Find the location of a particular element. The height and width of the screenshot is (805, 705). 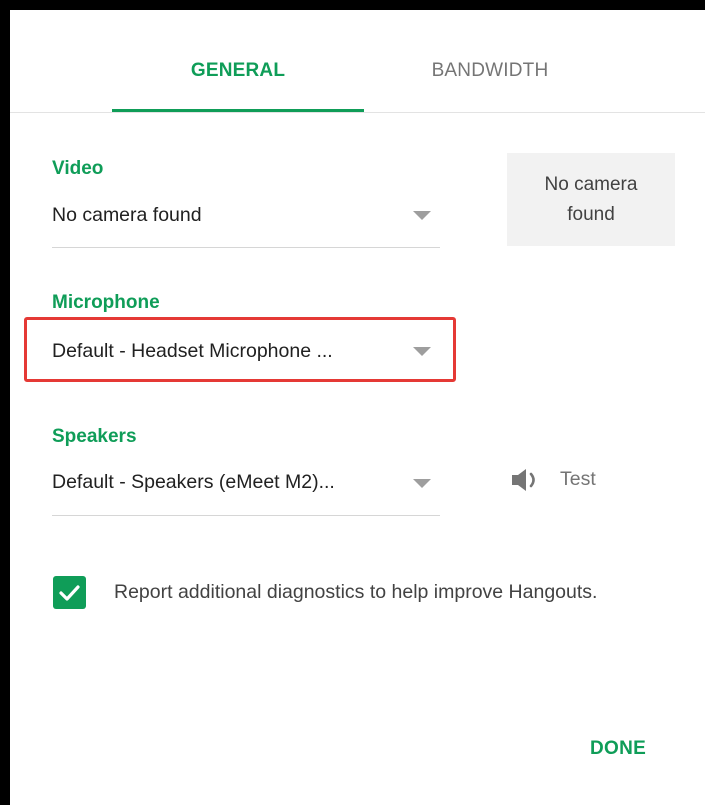

tab-general: GENERAL is located at coordinates (238, 75).